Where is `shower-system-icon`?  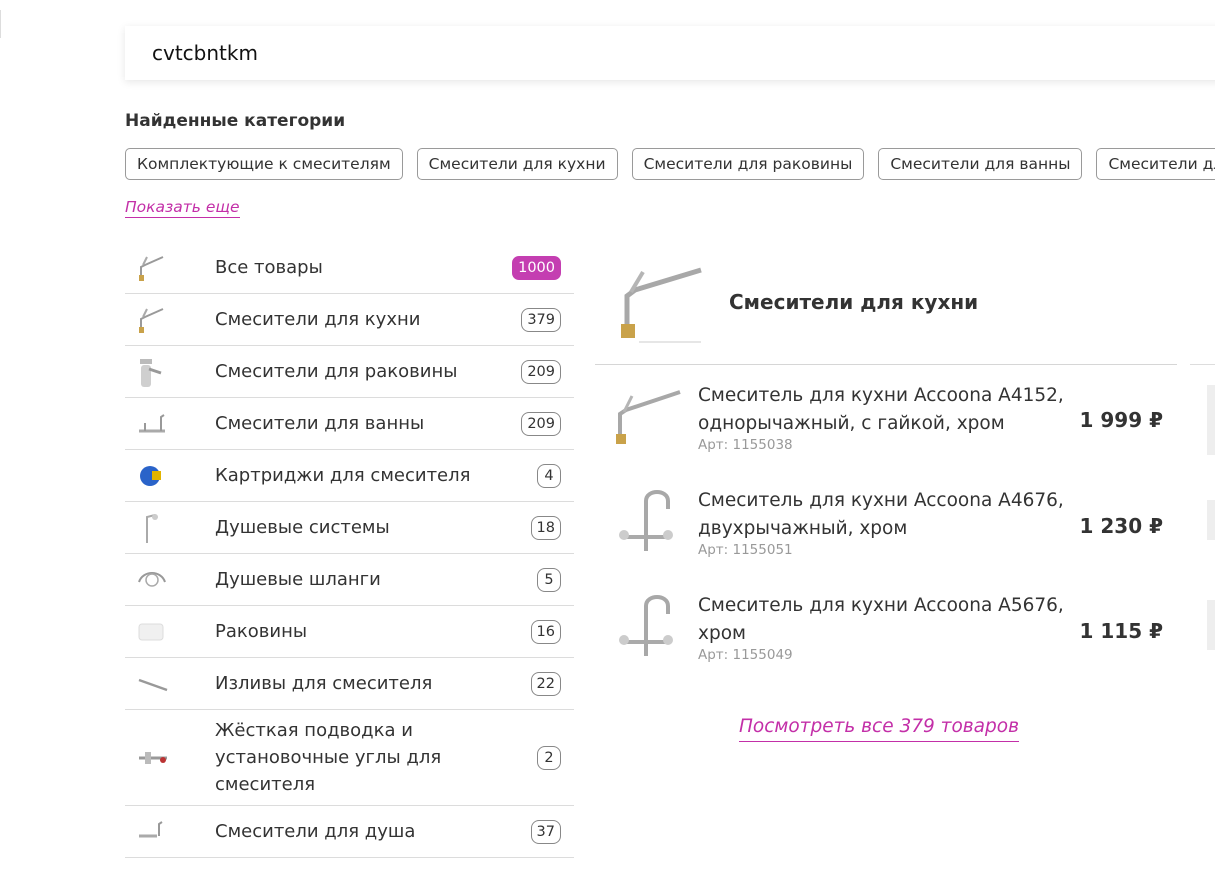
shower-system-icon is located at coordinates (170, 527).